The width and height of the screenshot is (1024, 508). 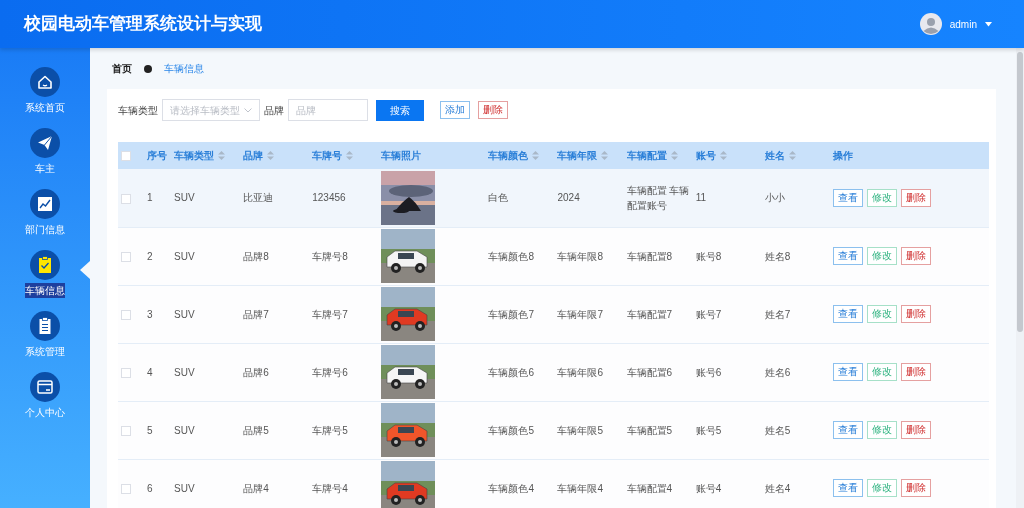 What do you see at coordinates (45, 326) in the screenshot?
I see `clipboard-icon` at bounding box center [45, 326].